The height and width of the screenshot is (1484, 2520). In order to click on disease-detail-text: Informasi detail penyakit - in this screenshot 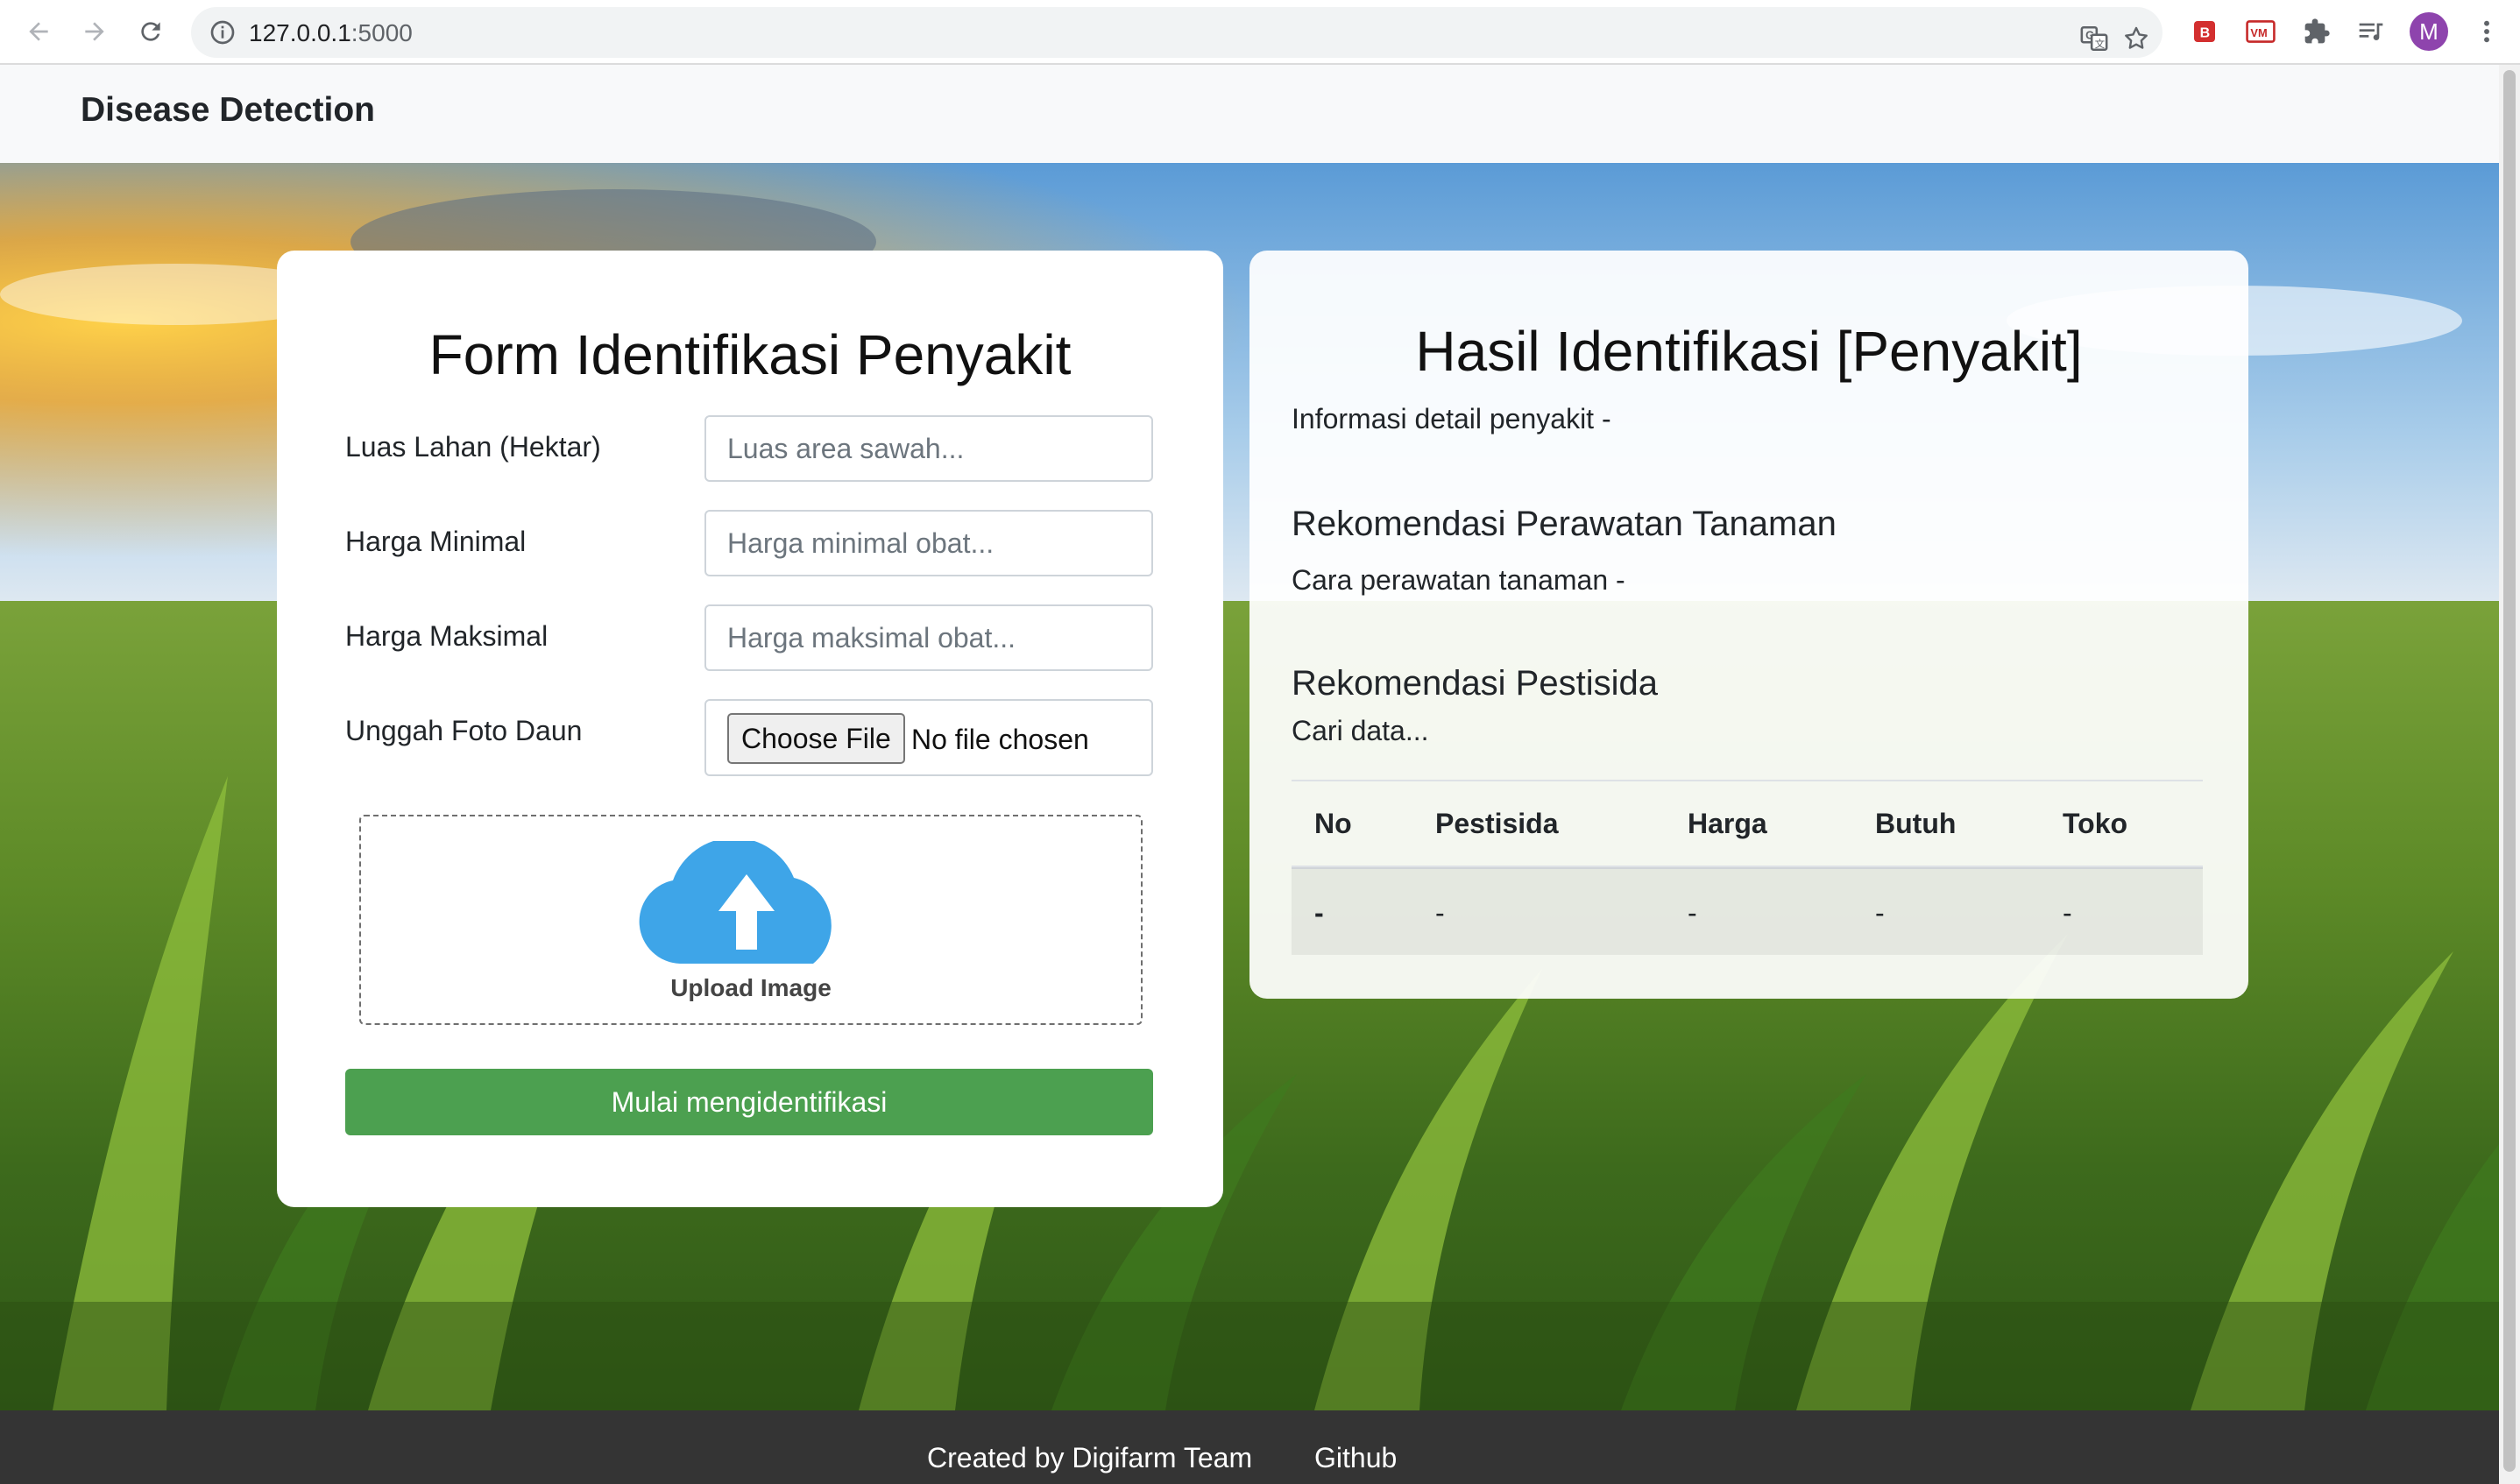, I will do `click(1451, 419)`.